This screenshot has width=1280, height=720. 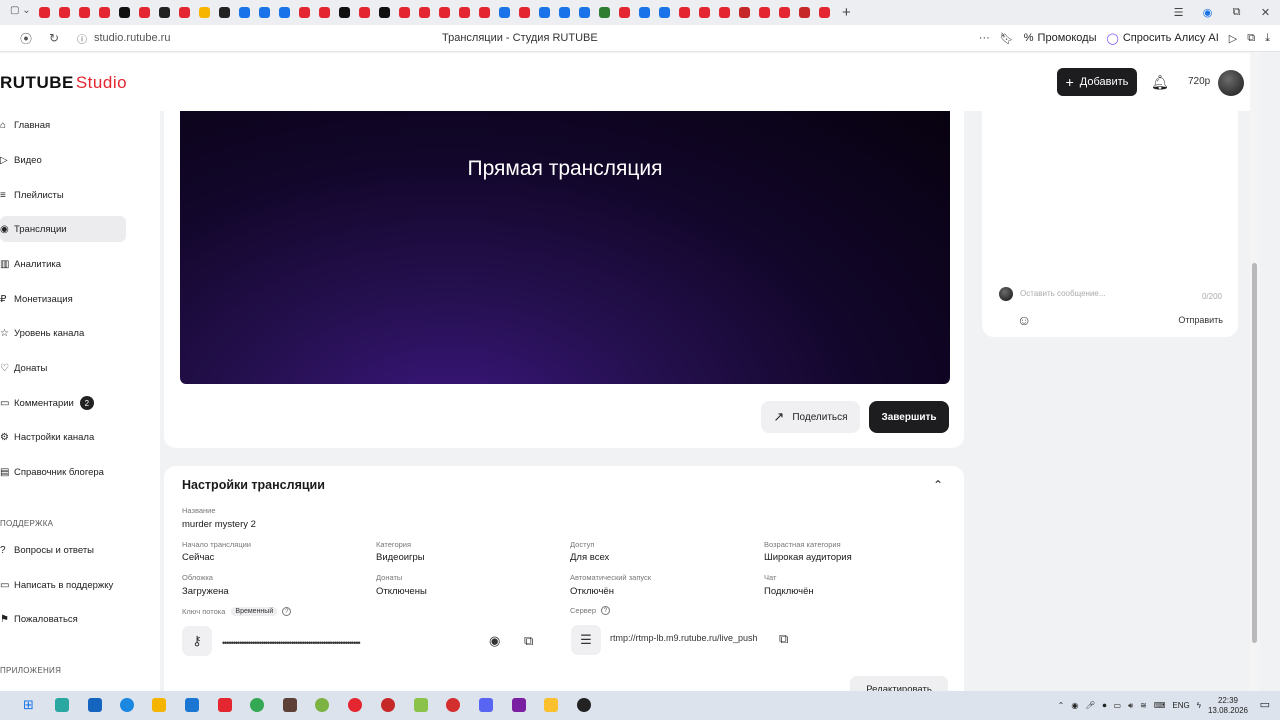 I want to click on sidebar-item-video: ▷ Видео, so click(x=63, y=160).